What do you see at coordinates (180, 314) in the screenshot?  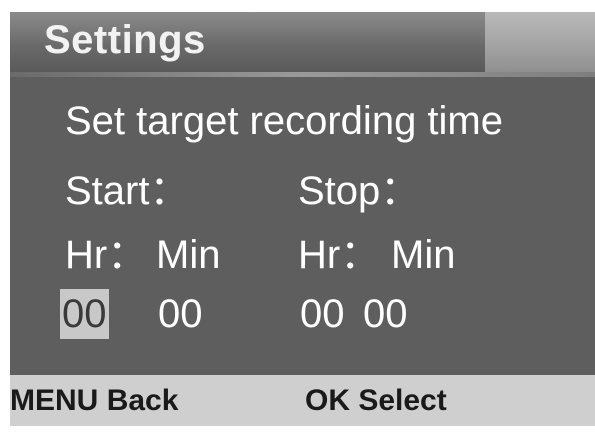 I see `start-minute-field: 00` at bounding box center [180, 314].